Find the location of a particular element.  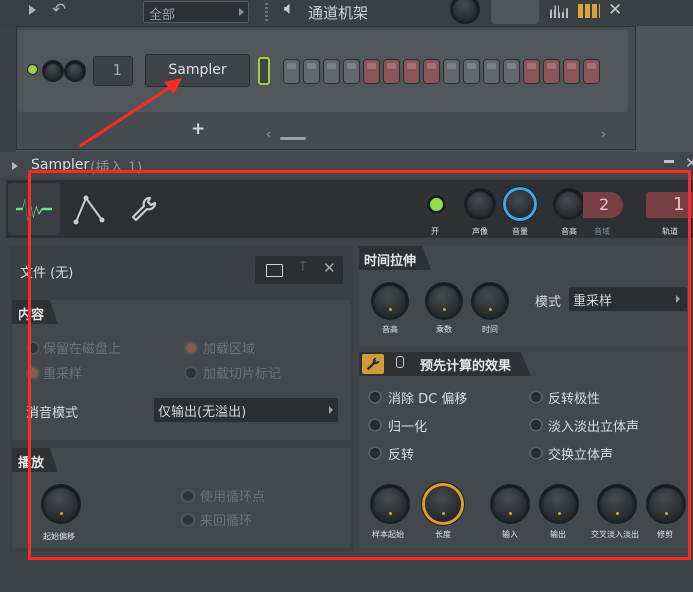

swing-slider is located at coordinates (515, 12).